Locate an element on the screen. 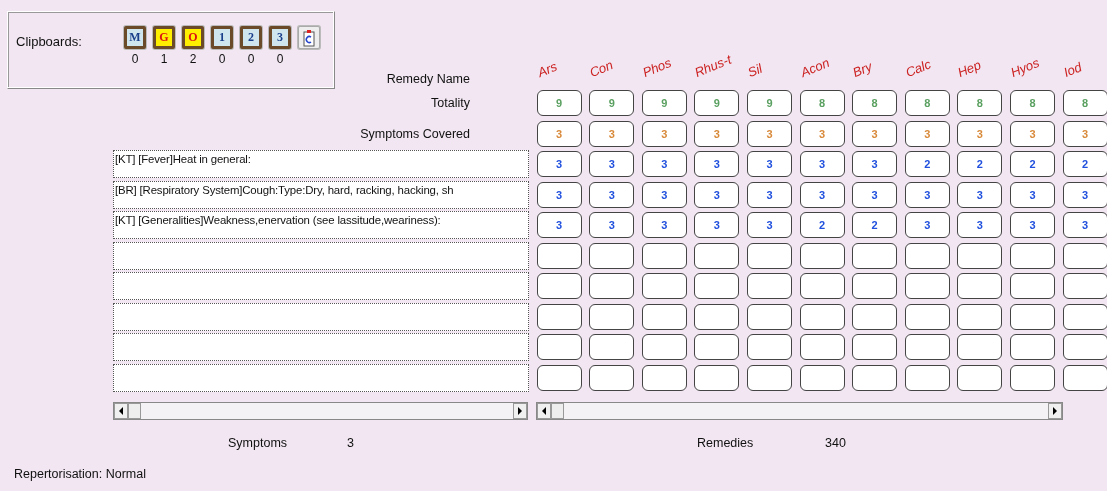 Image resolution: width=1107 pixels, height=491 pixels. clipboard-count: 1 is located at coordinates (164, 59).